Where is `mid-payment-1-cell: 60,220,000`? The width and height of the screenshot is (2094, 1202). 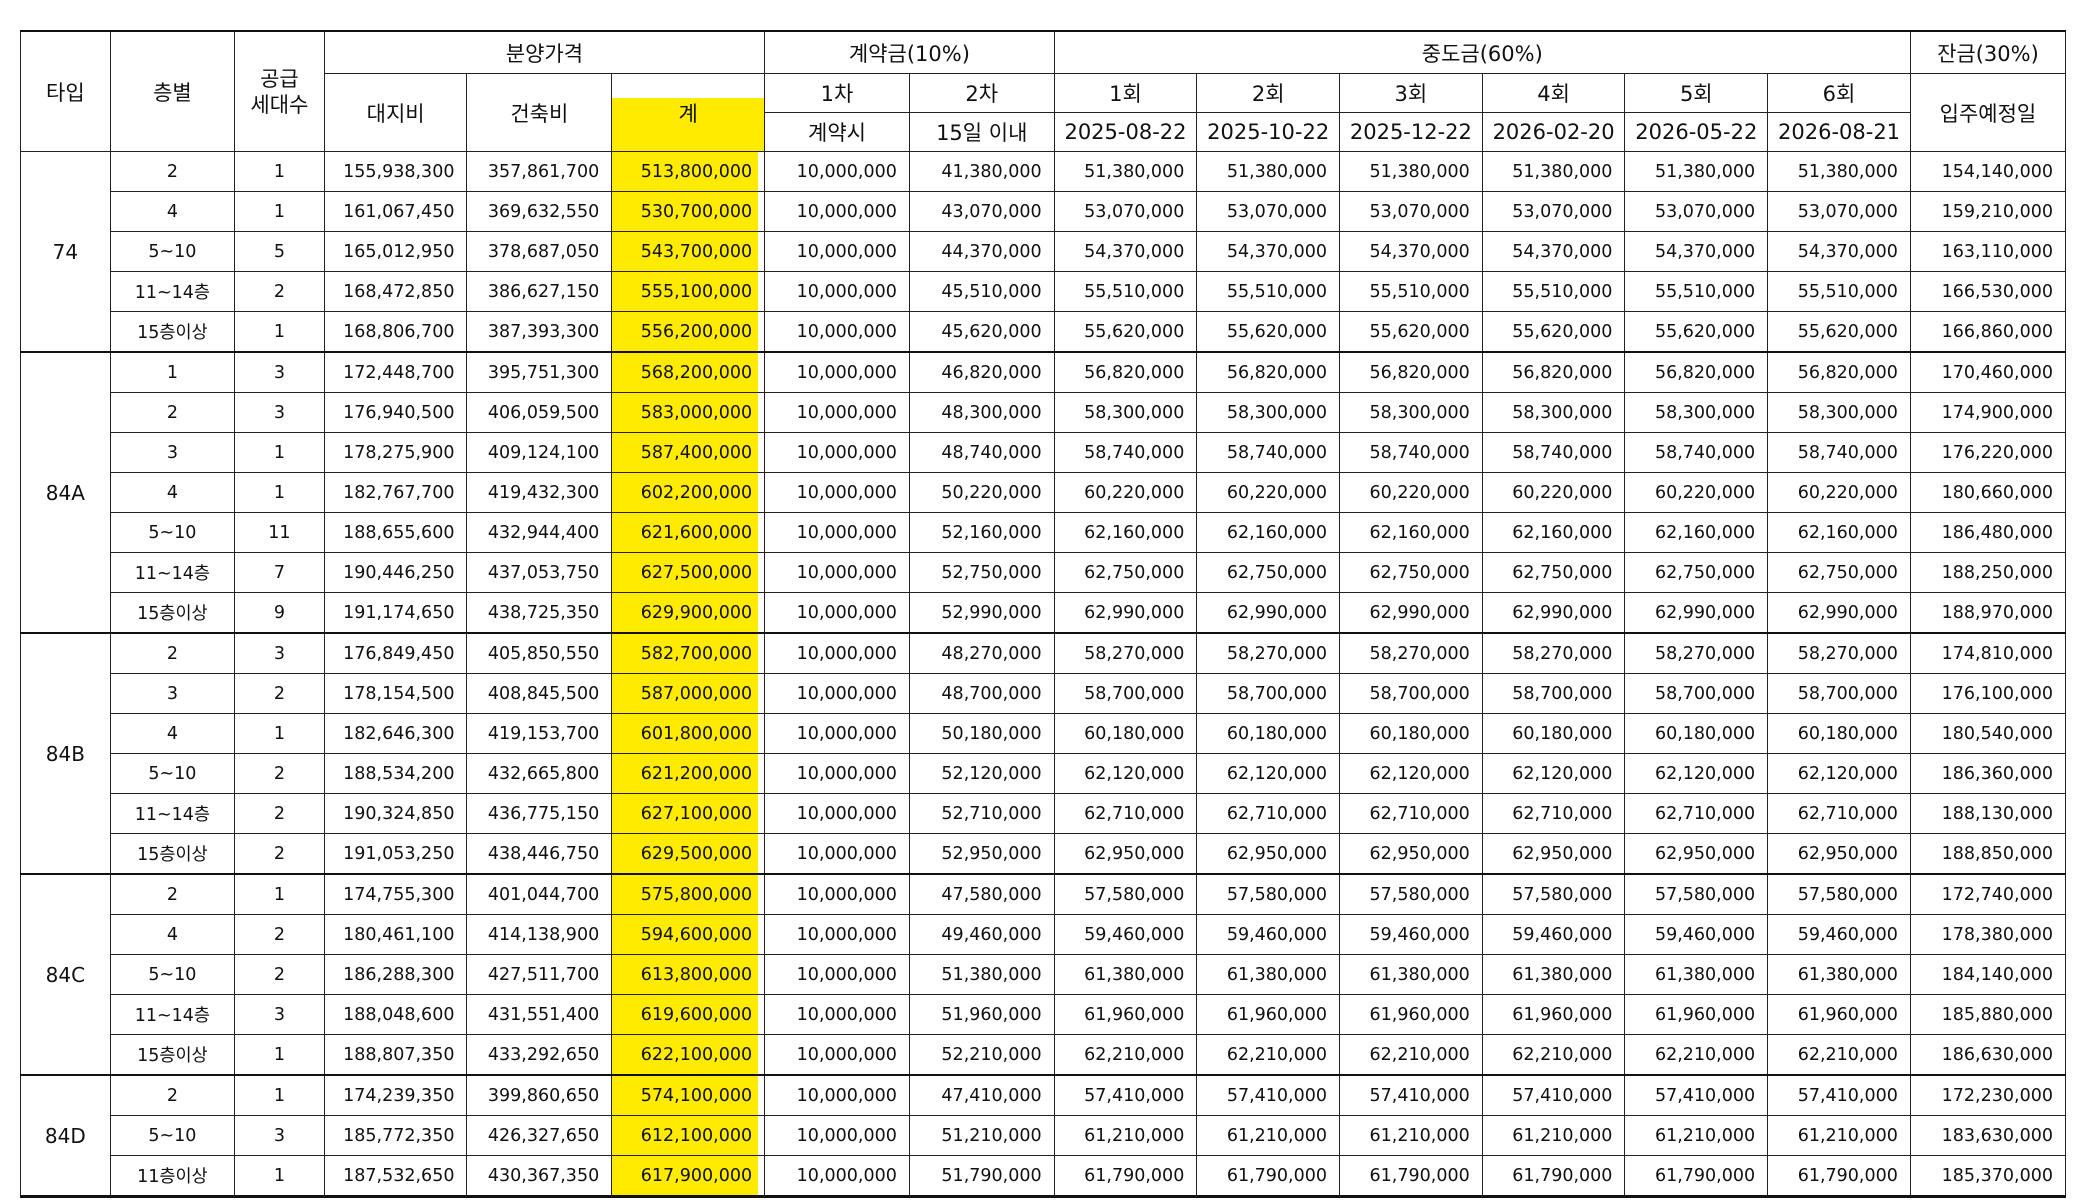 mid-payment-1-cell: 60,220,000 is located at coordinates (1125, 492).